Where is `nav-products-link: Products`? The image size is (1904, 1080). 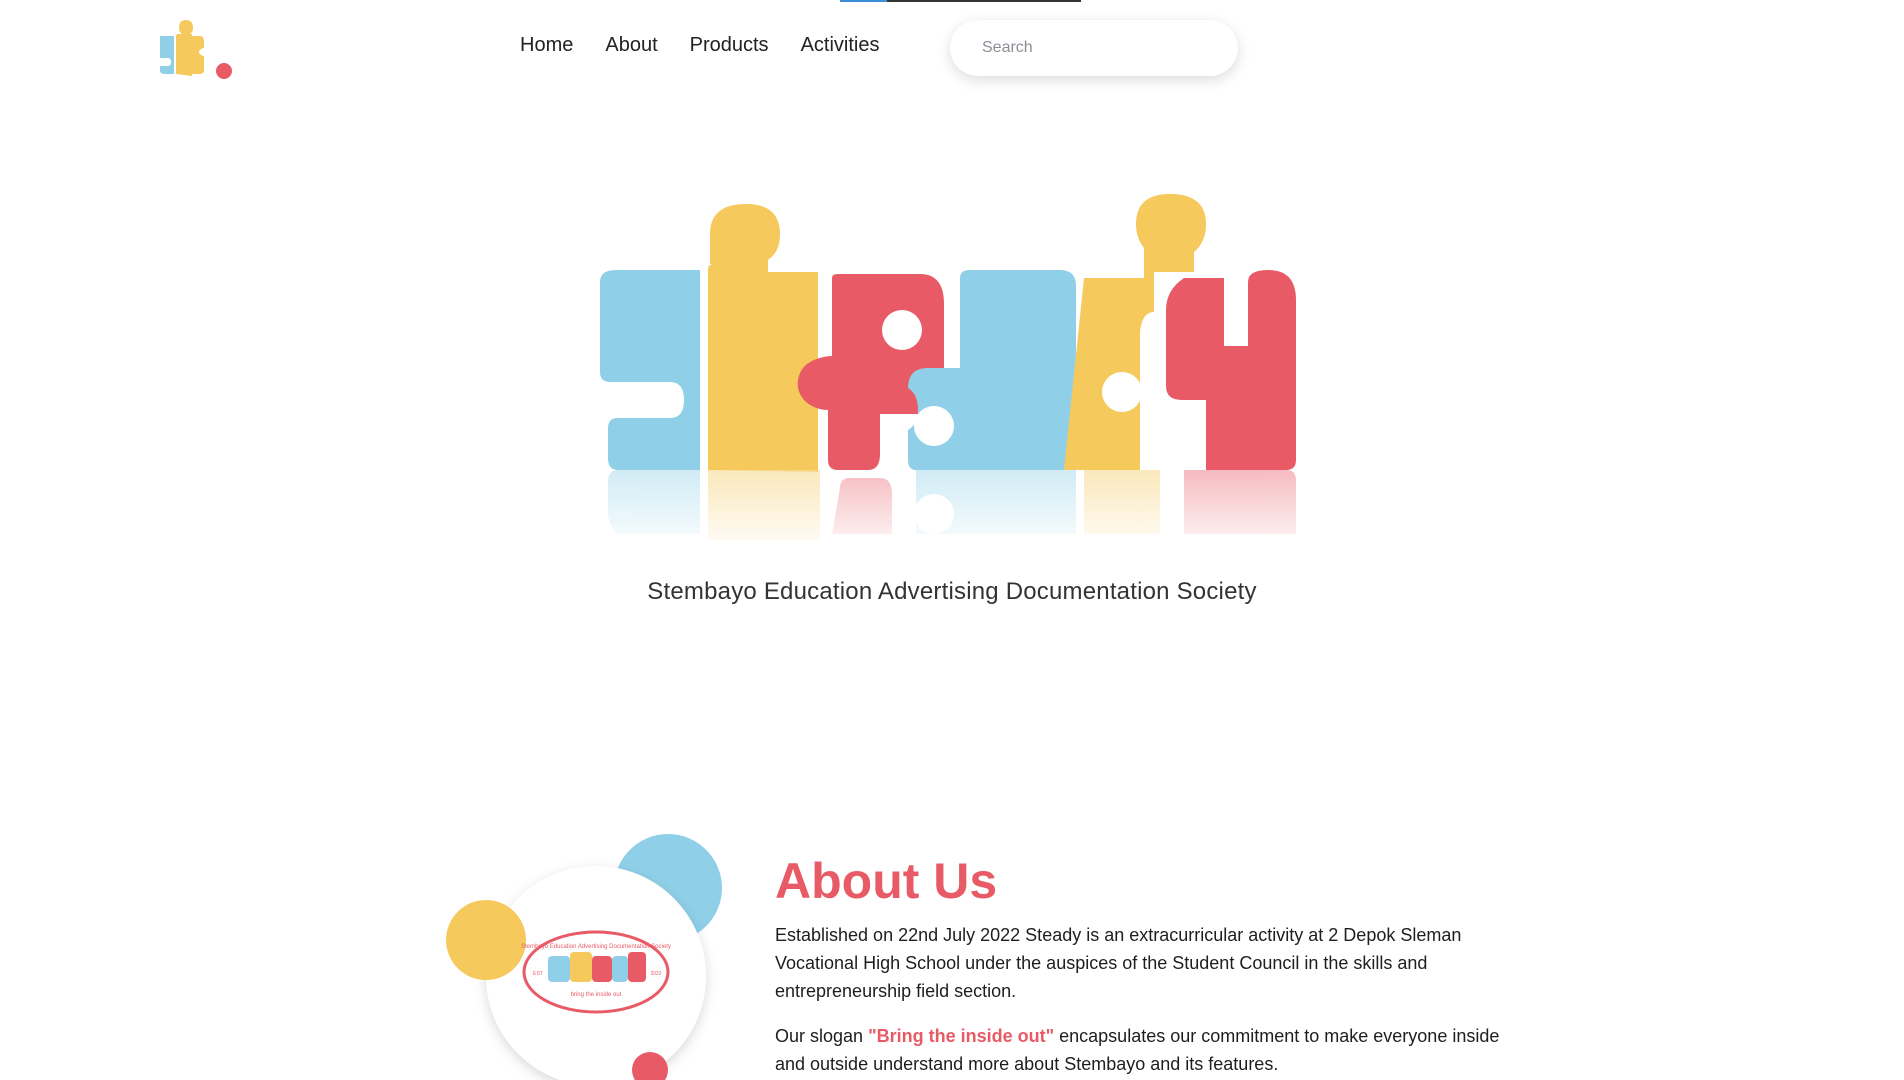
nav-products-link: Products is located at coordinates (729, 45).